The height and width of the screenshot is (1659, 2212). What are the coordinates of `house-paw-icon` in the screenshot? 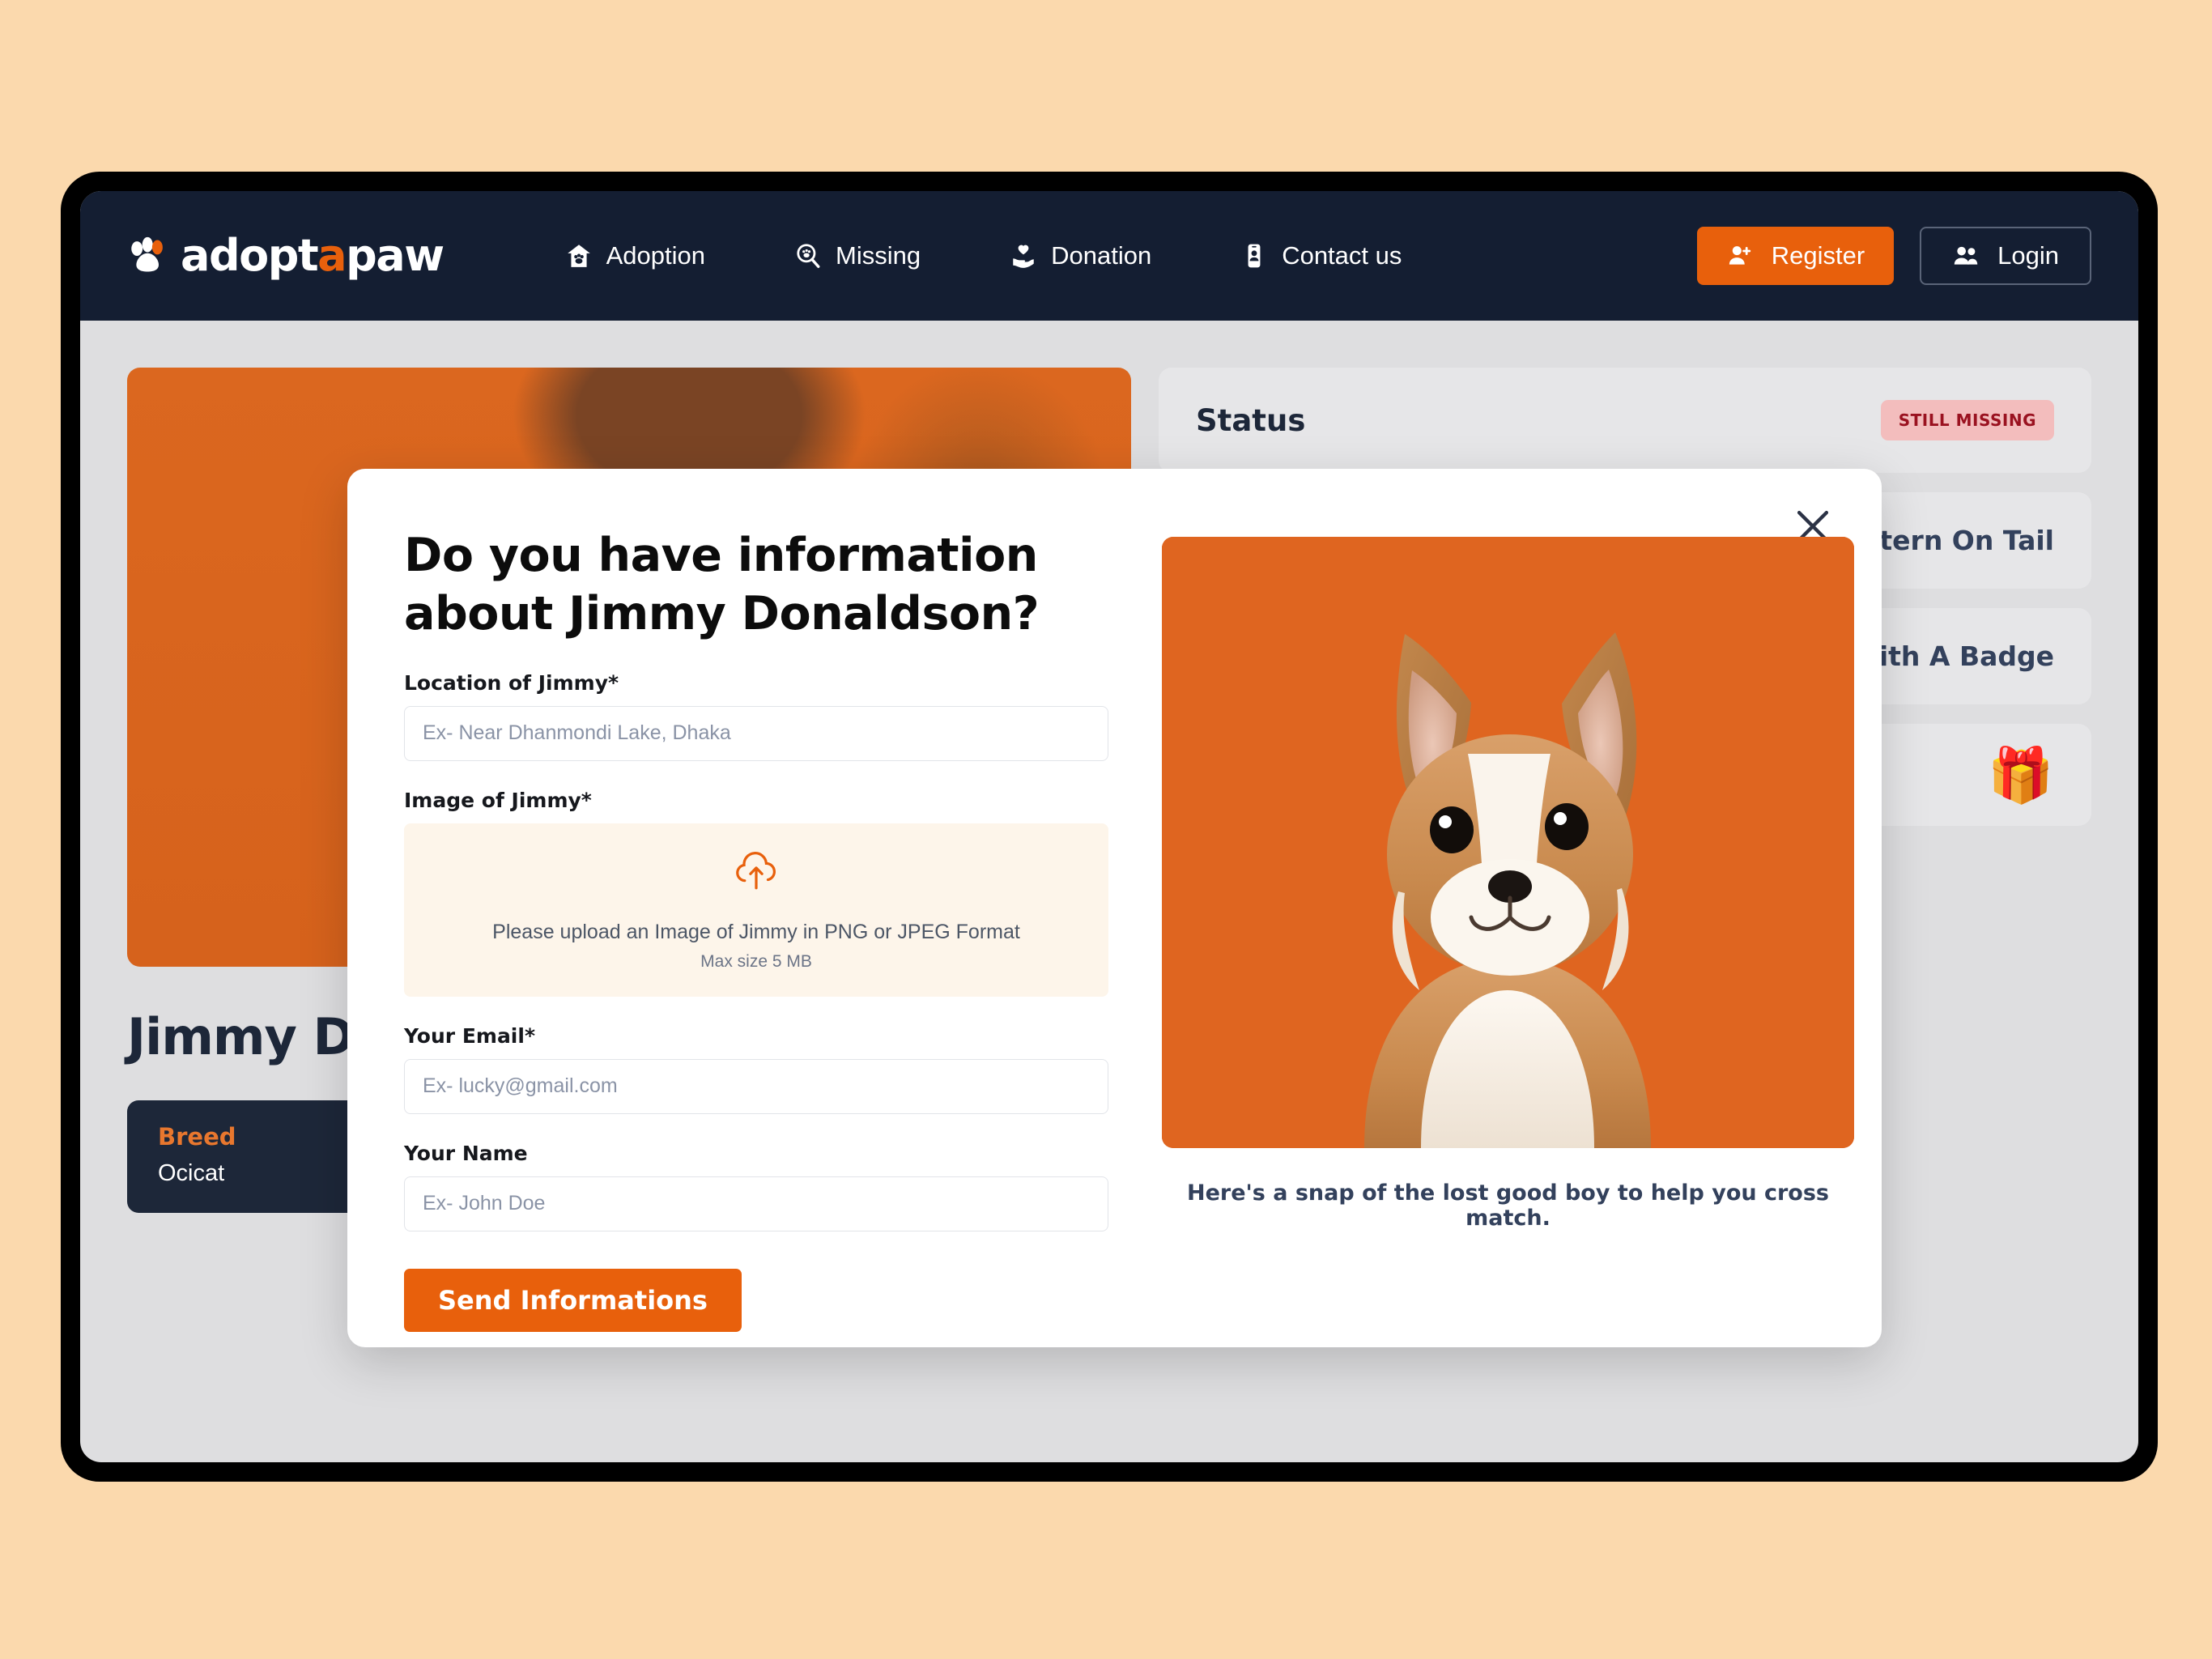 It's located at (578, 256).